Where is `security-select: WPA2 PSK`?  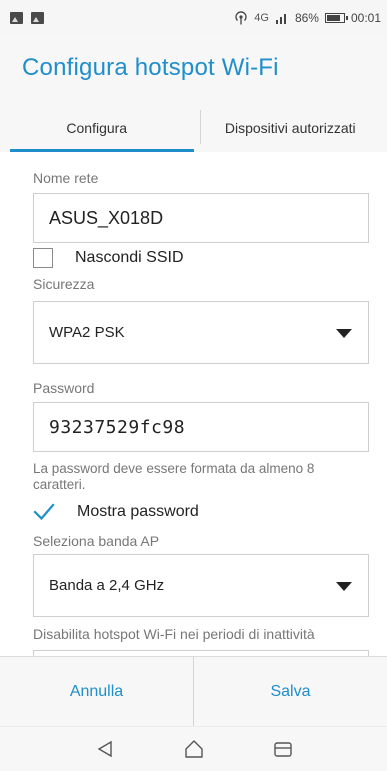 security-select: WPA2 PSK is located at coordinates (201, 332).